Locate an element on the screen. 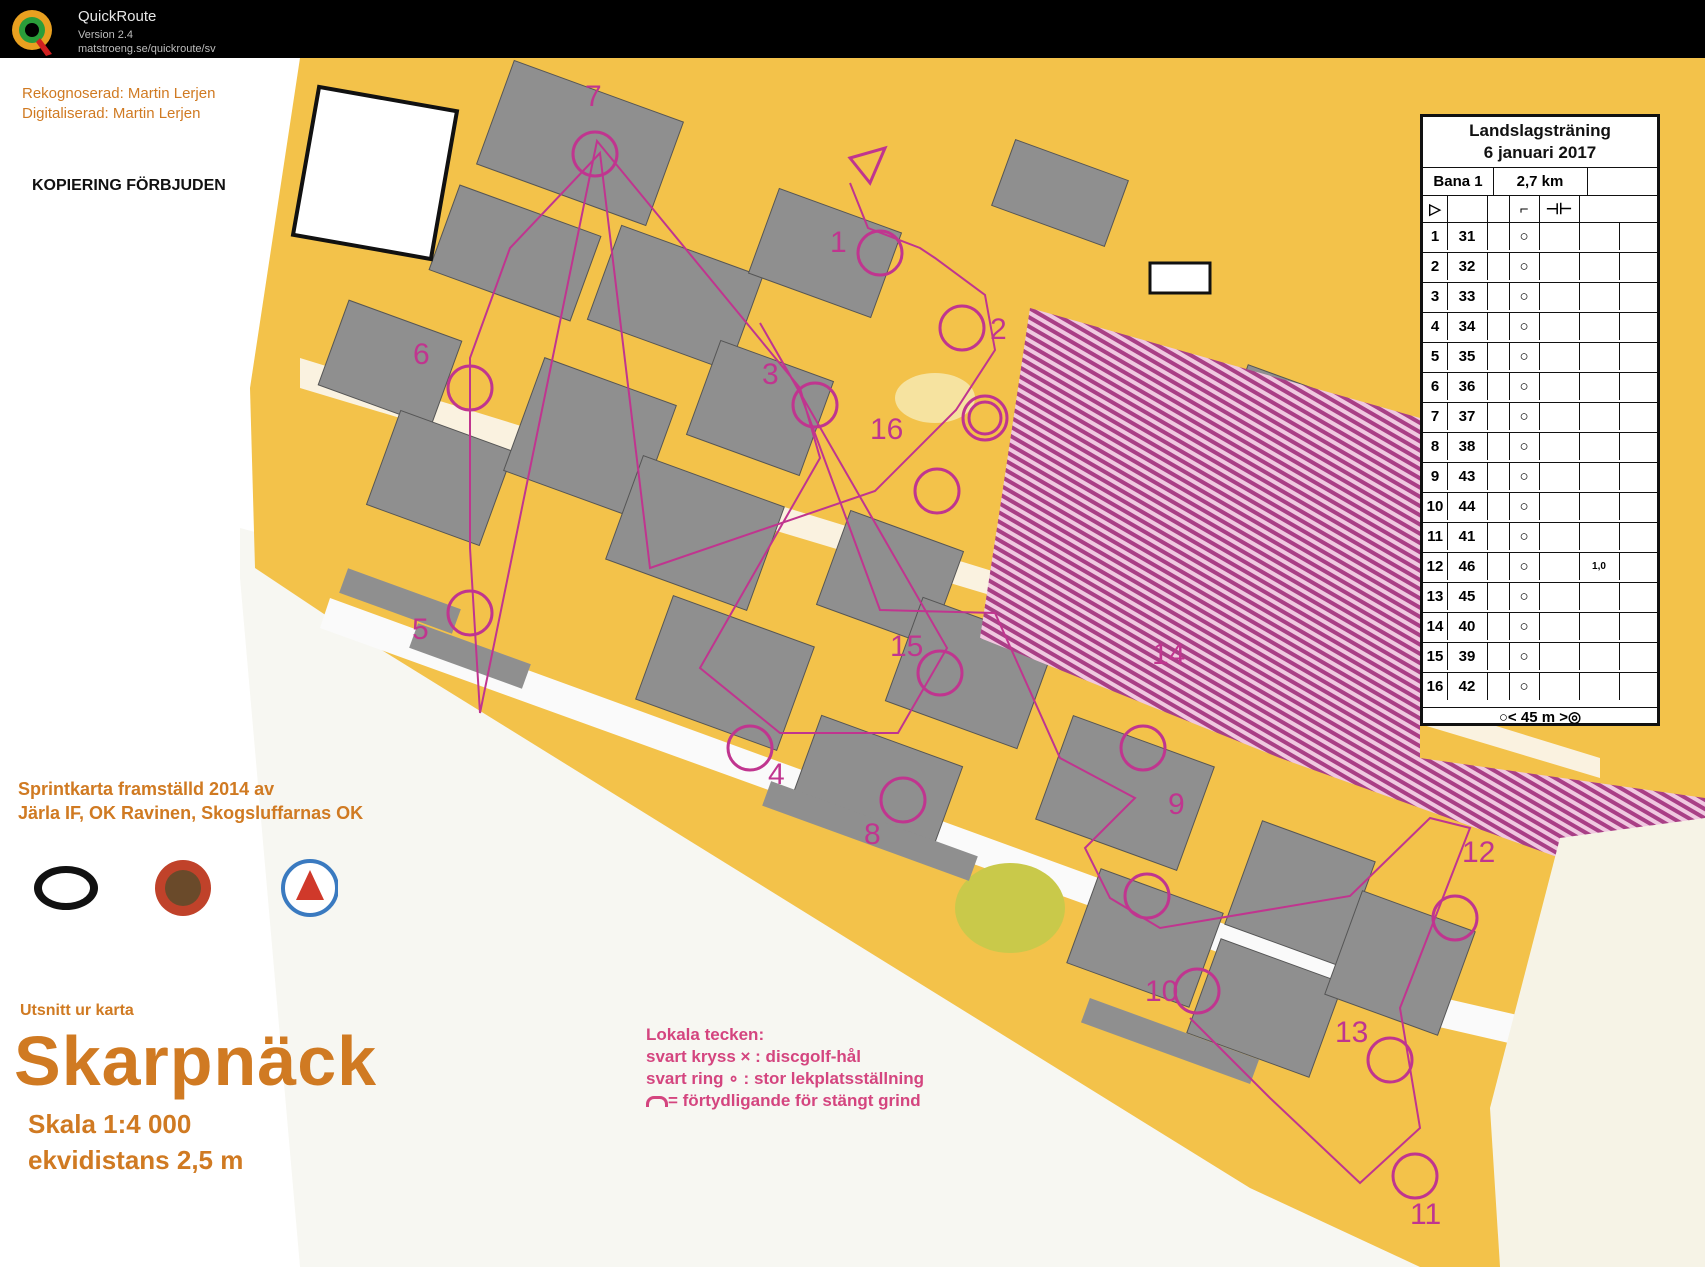 Image resolution: width=1705 pixels, height=1267 pixels. control-row: 15 39 ○ is located at coordinates (1540, 656).